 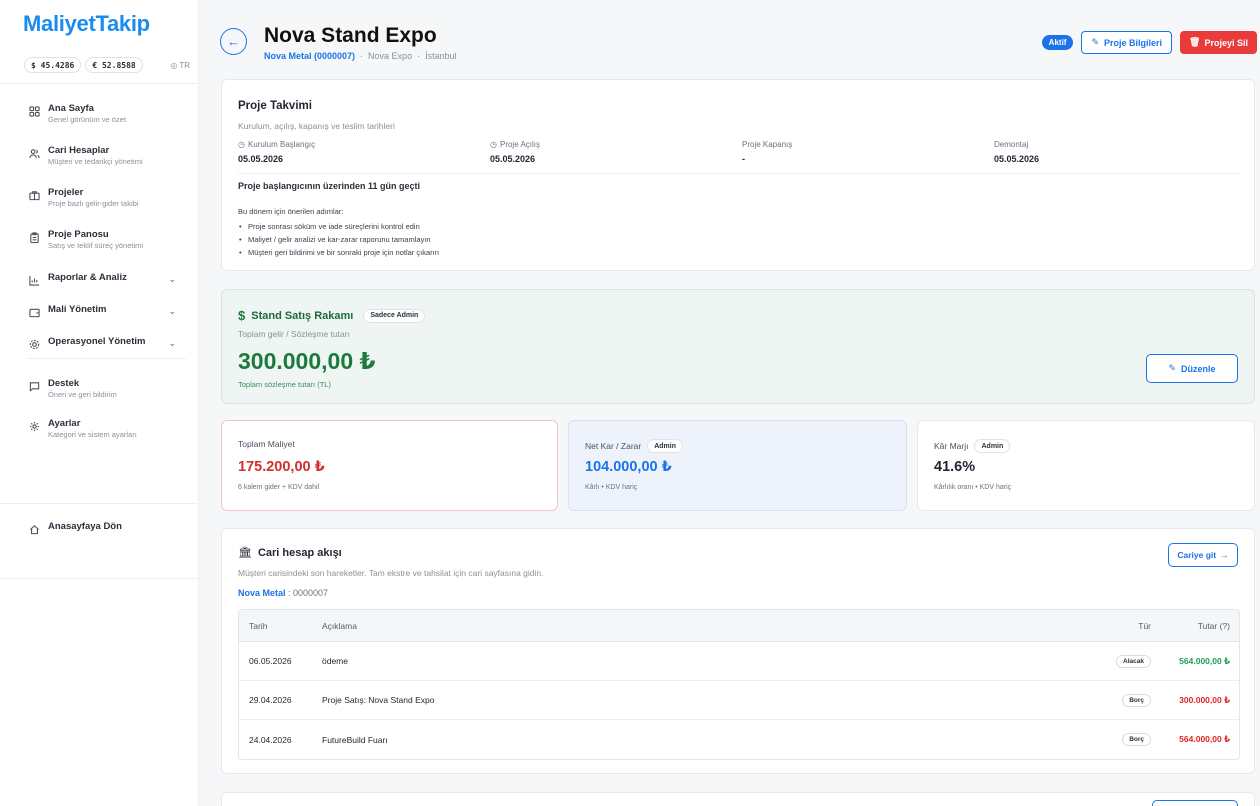 I want to click on back-button: ←, so click(x=233, y=41).